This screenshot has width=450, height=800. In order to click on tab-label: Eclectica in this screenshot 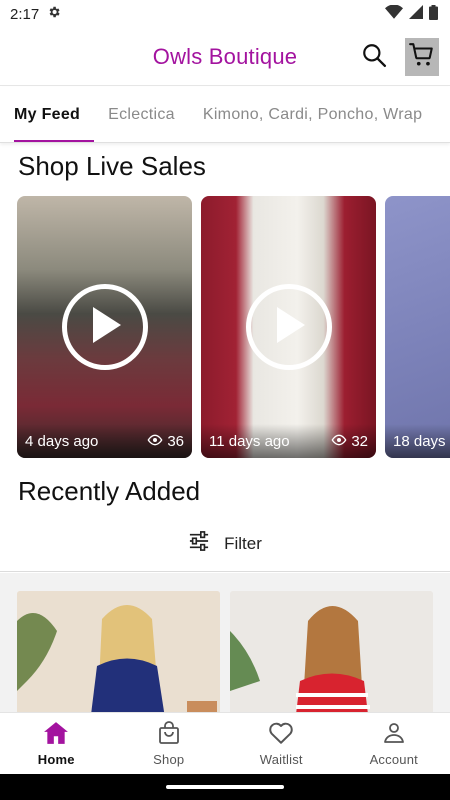, I will do `click(141, 114)`.